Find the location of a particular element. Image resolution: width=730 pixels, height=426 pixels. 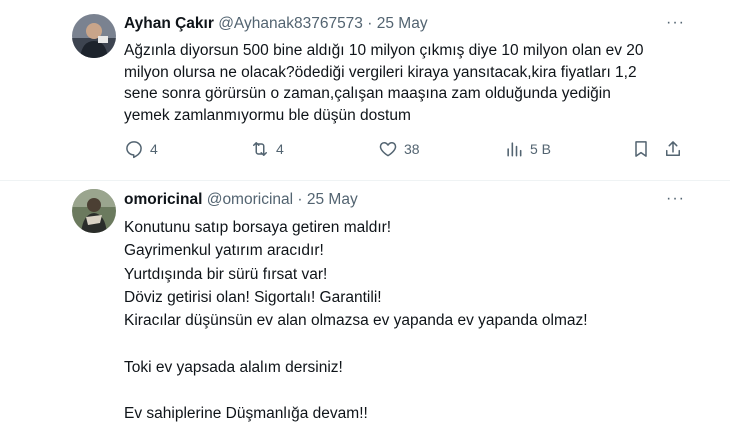

views-chart-icon is located at coordinates (514, 149).